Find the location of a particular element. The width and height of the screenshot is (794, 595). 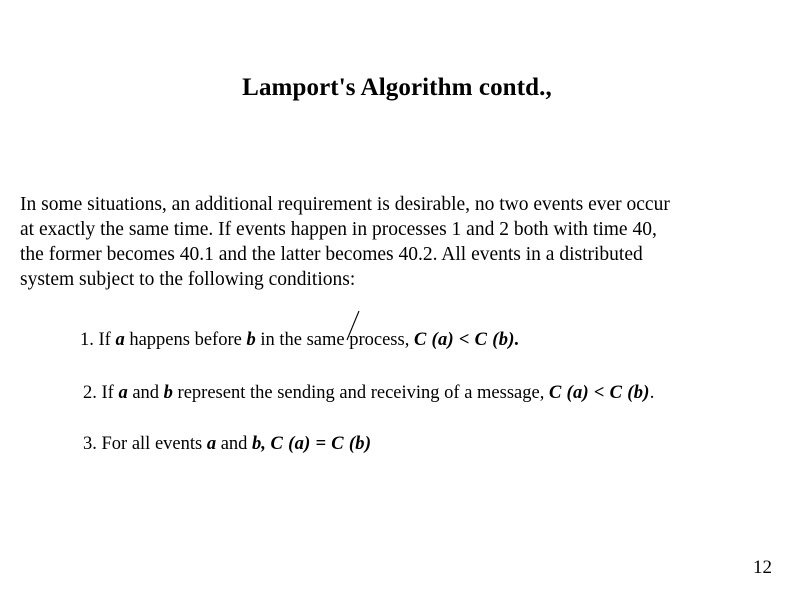

variable-b: b, is located at coordinates (259, 444).